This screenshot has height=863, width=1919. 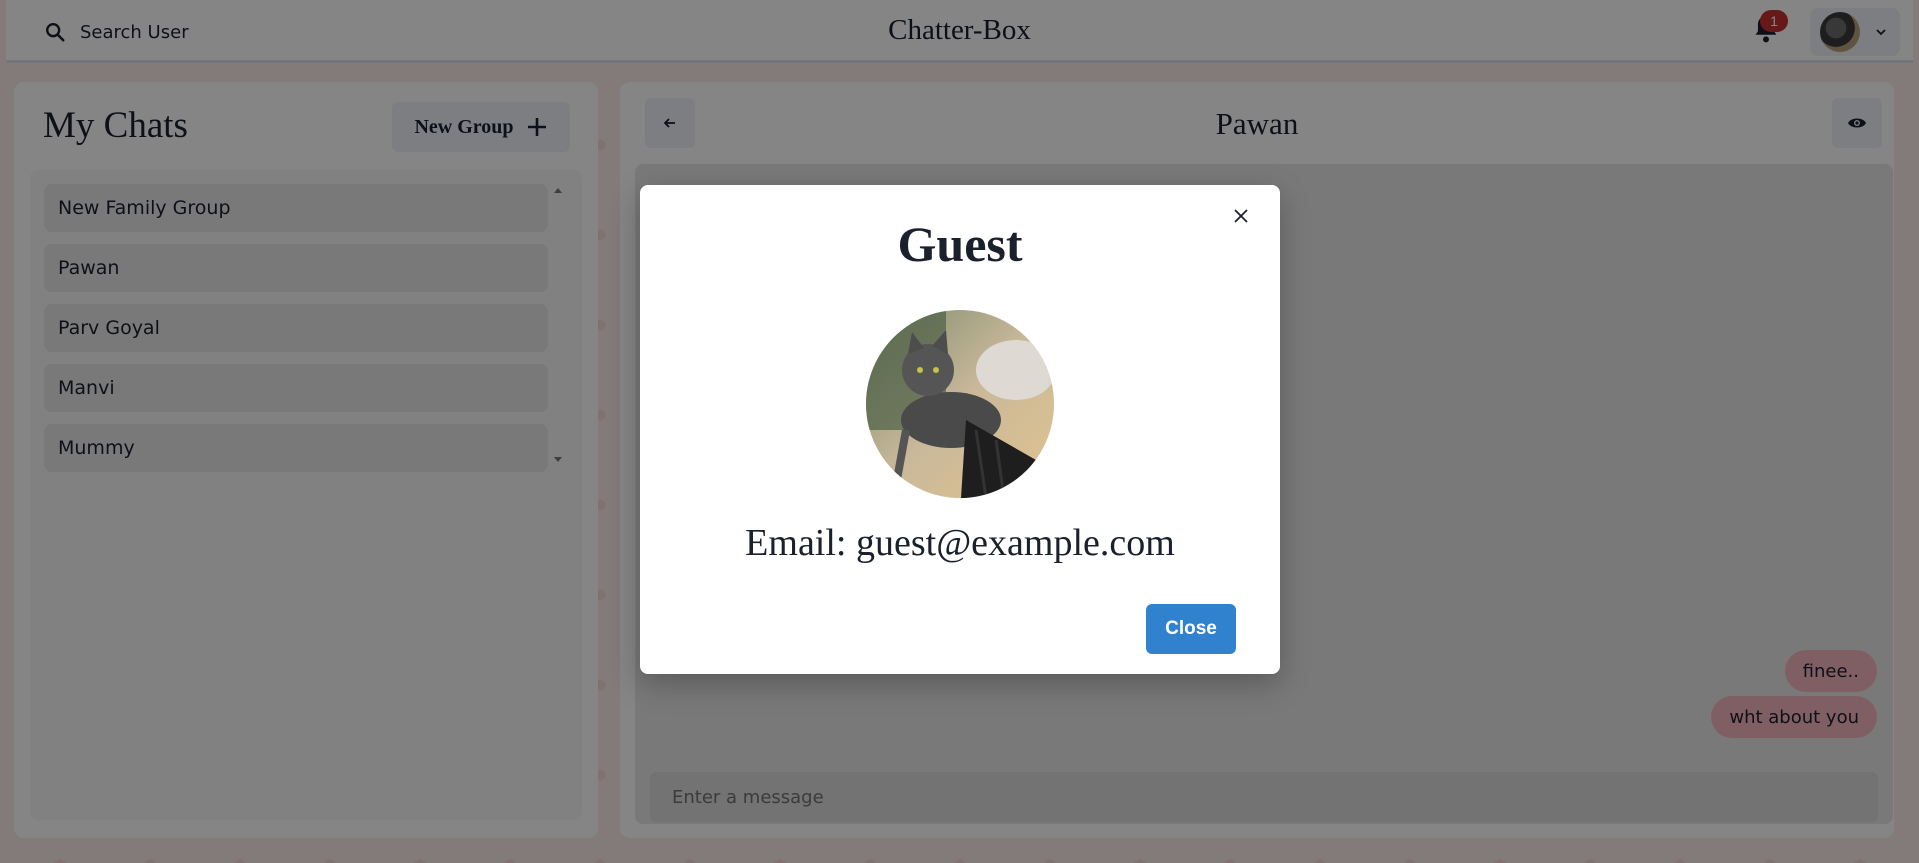 I want to click on modal-close-x-button, so click(x=1241, y=216).